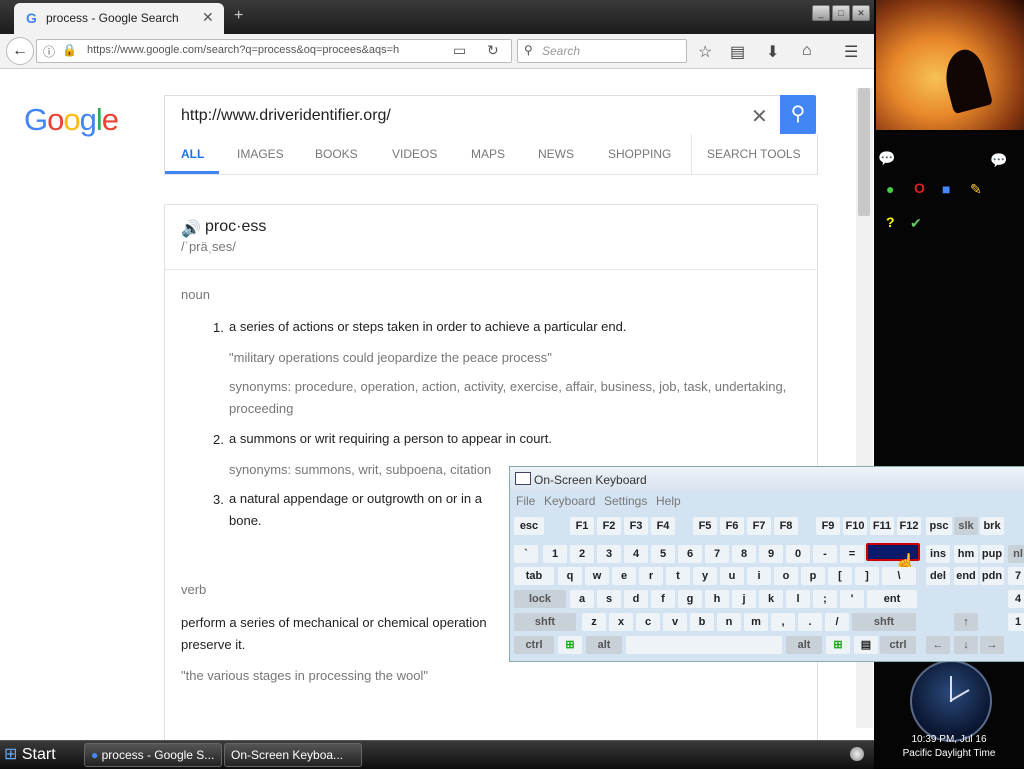  Describe the element at coordinates (690, 599) in the screenshot. I see `key-g: g` at that location.